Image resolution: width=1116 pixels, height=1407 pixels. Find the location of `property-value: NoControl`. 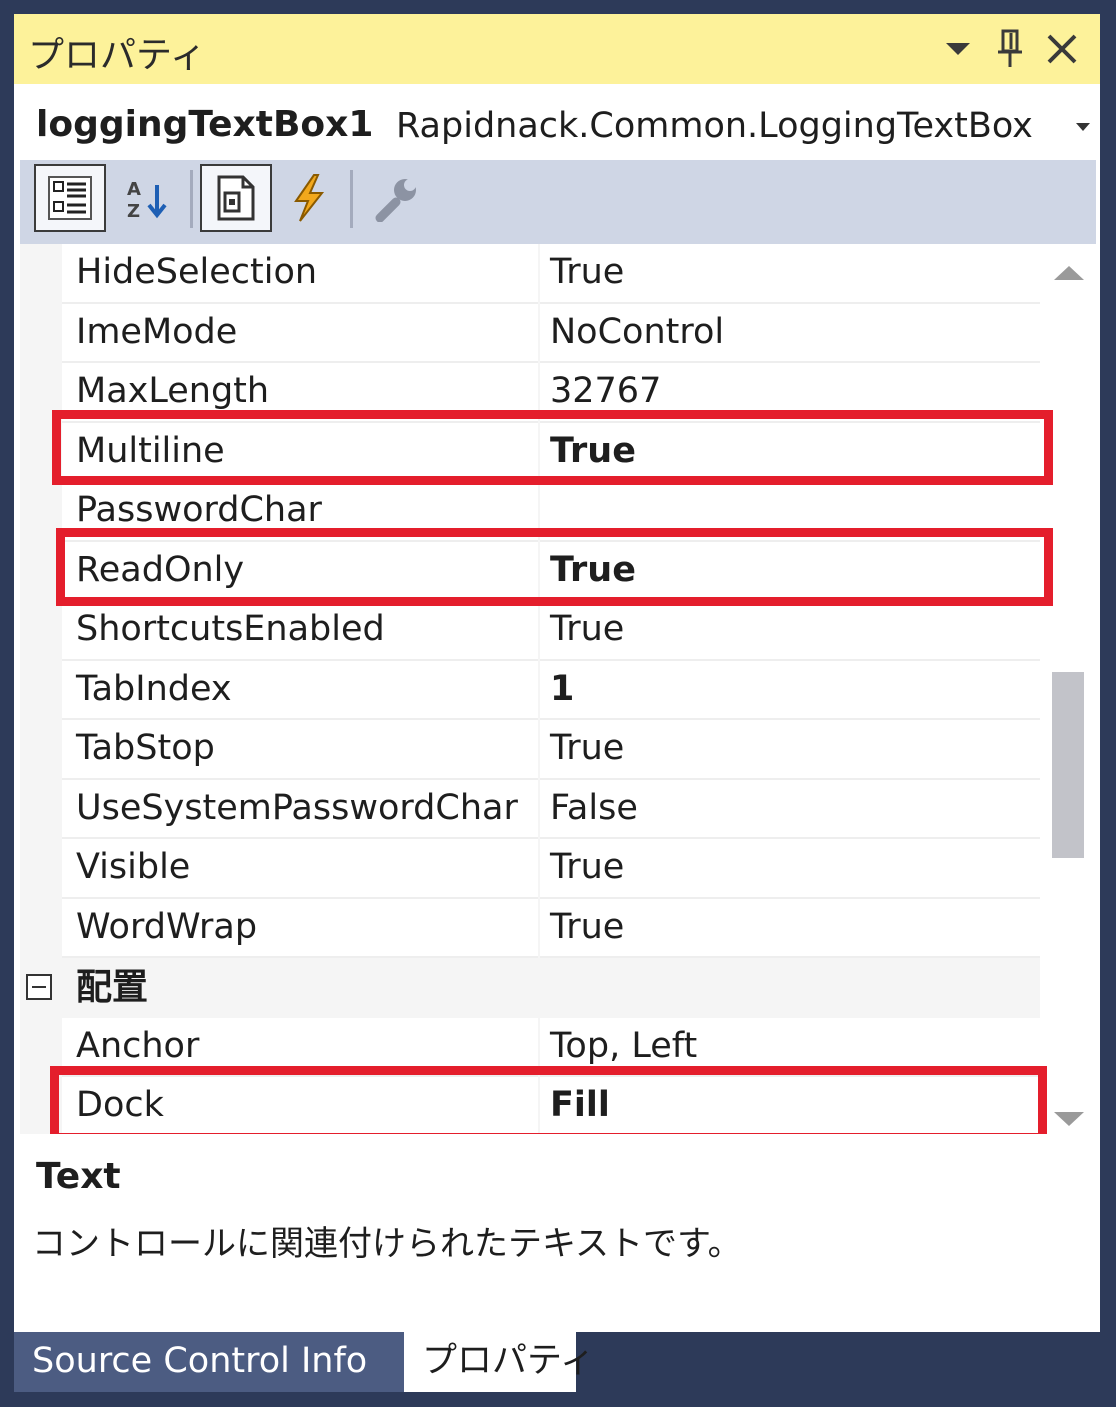

property-value: NoControl is located at coordinates (790, 333).